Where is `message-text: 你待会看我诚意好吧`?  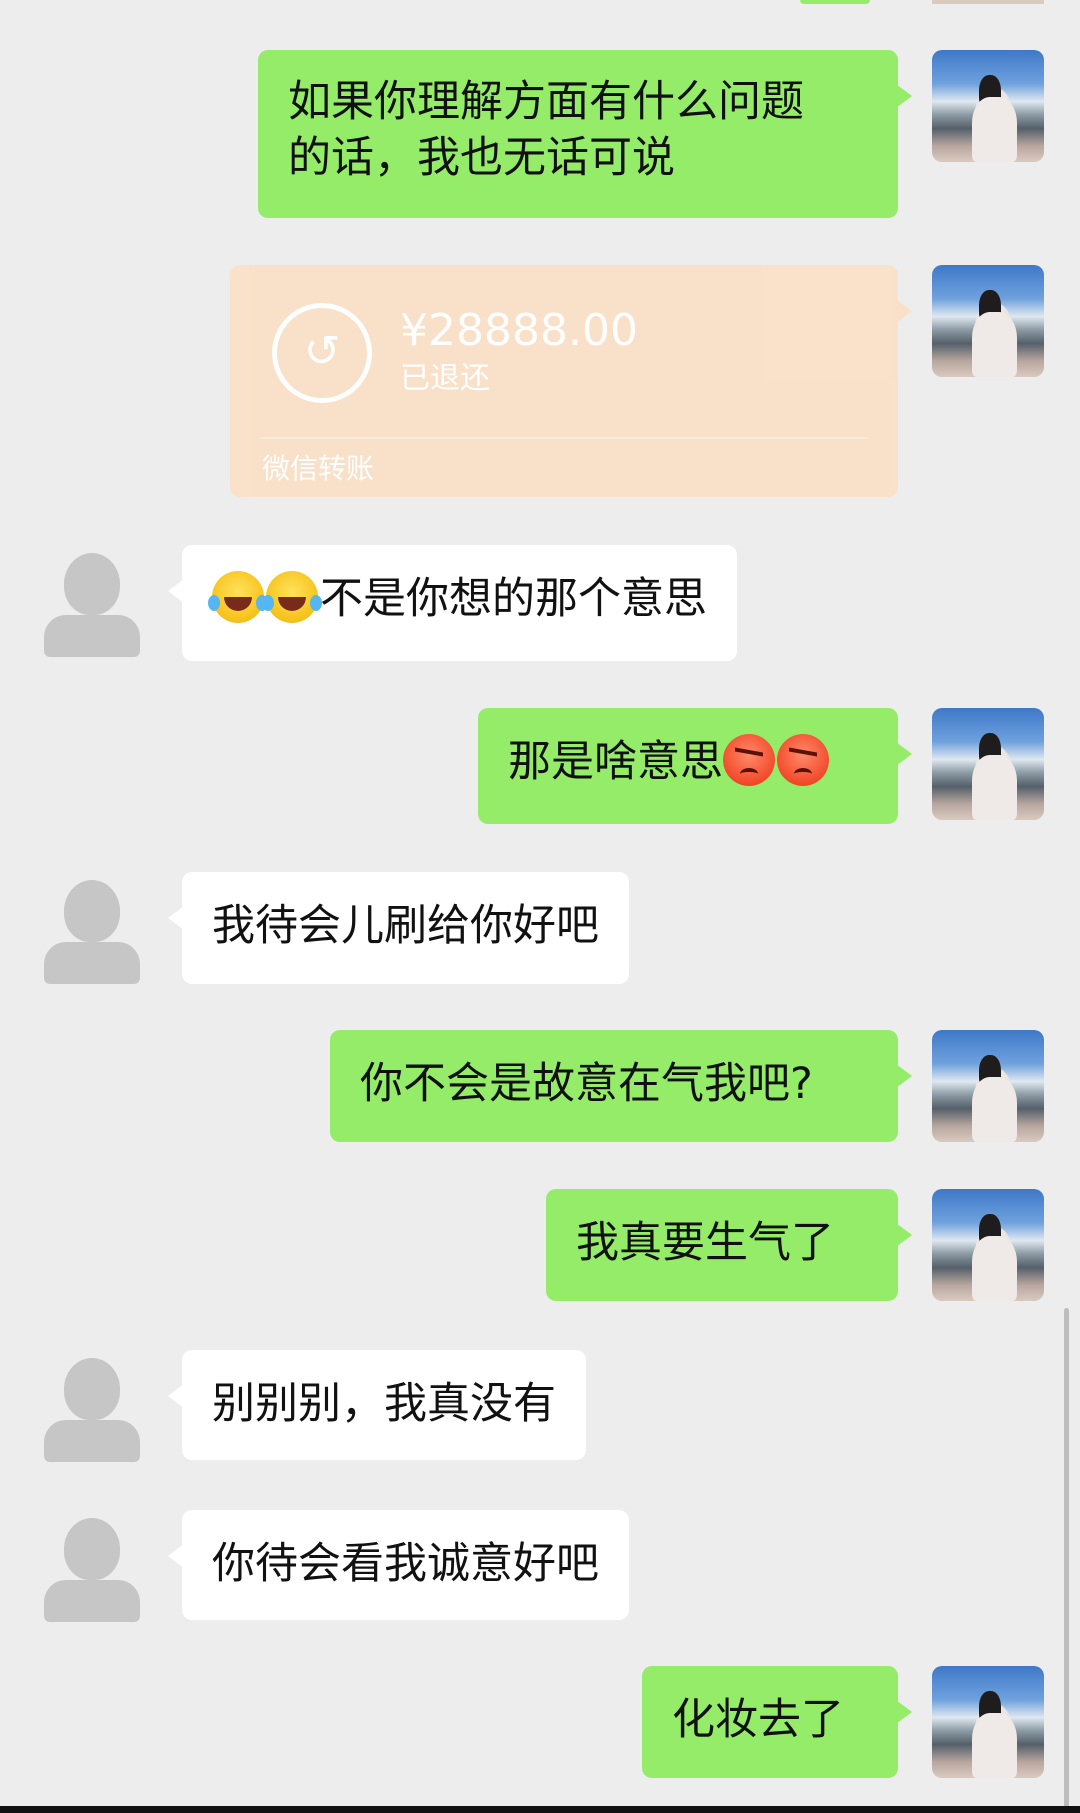
message-text: 你待会看我诚意好吧 is located at coordinates (405, 1564).